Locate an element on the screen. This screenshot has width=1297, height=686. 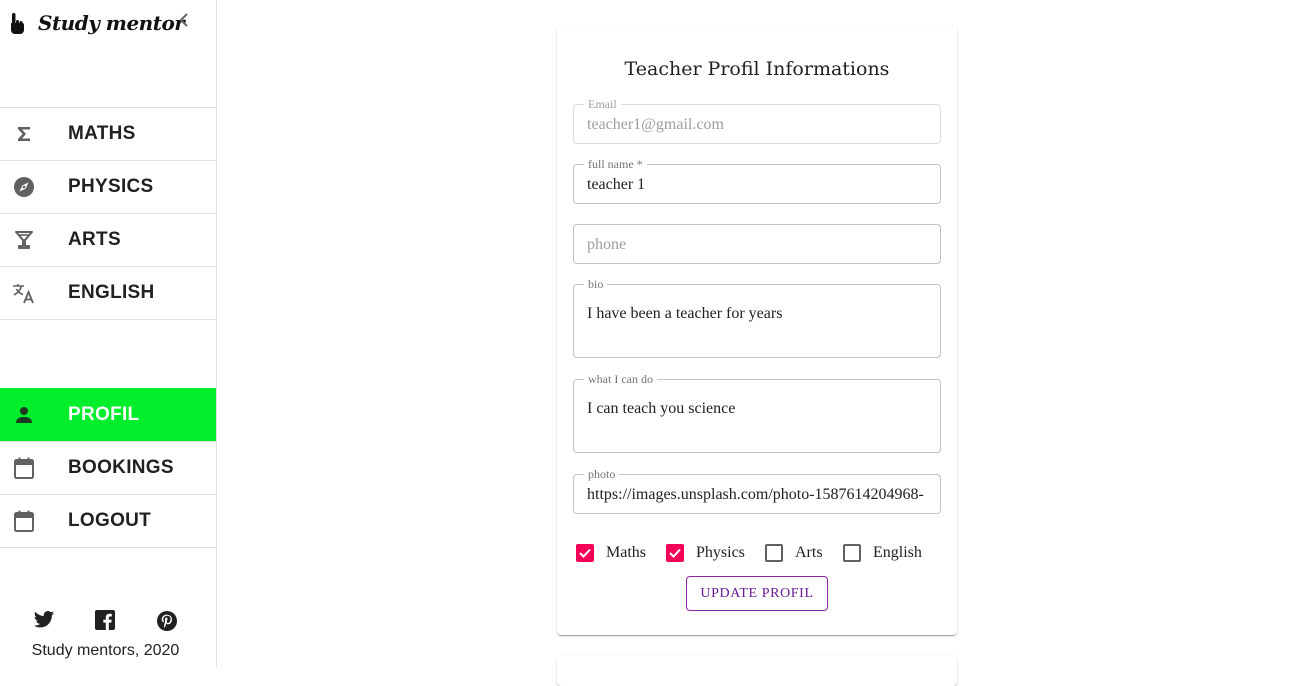
sidebar-item-label: PROFIL is located at coordinates (104, 414).